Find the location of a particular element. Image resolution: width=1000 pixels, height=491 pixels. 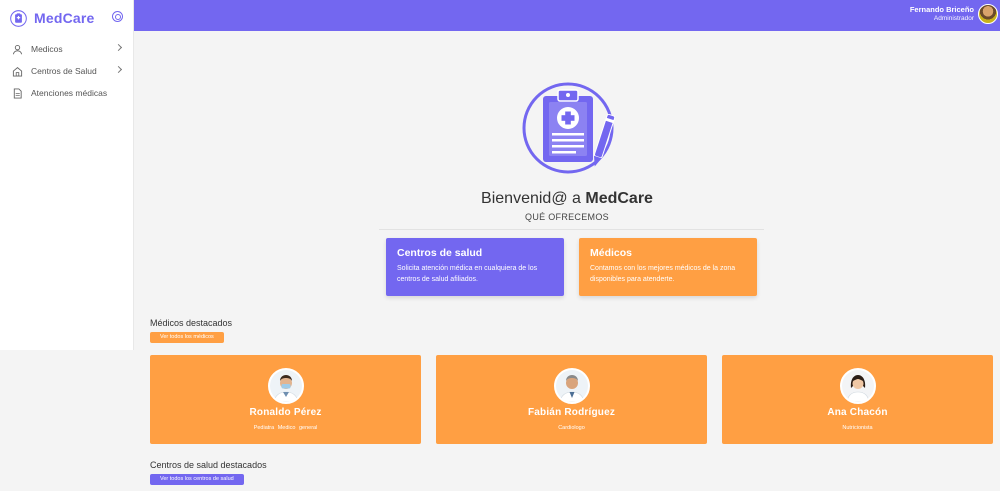

offer-card-title: Centros de salud is located at coordinates (440, 253).